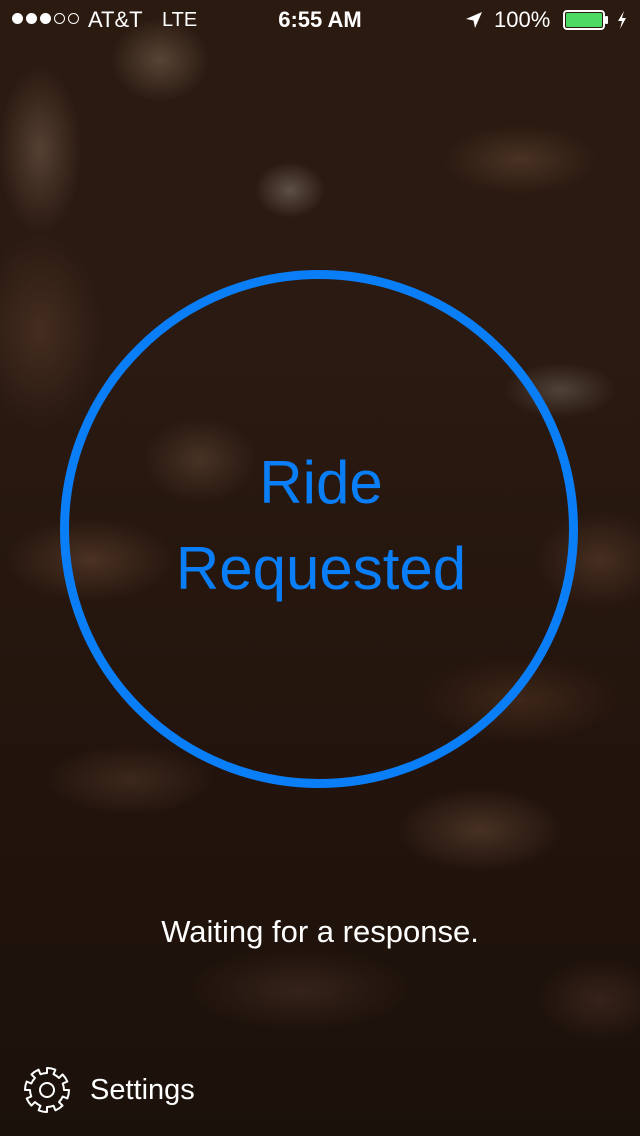  Describe the element at coordinates (622, 20) in the screenshot. I see `bolt-icon` at that location.